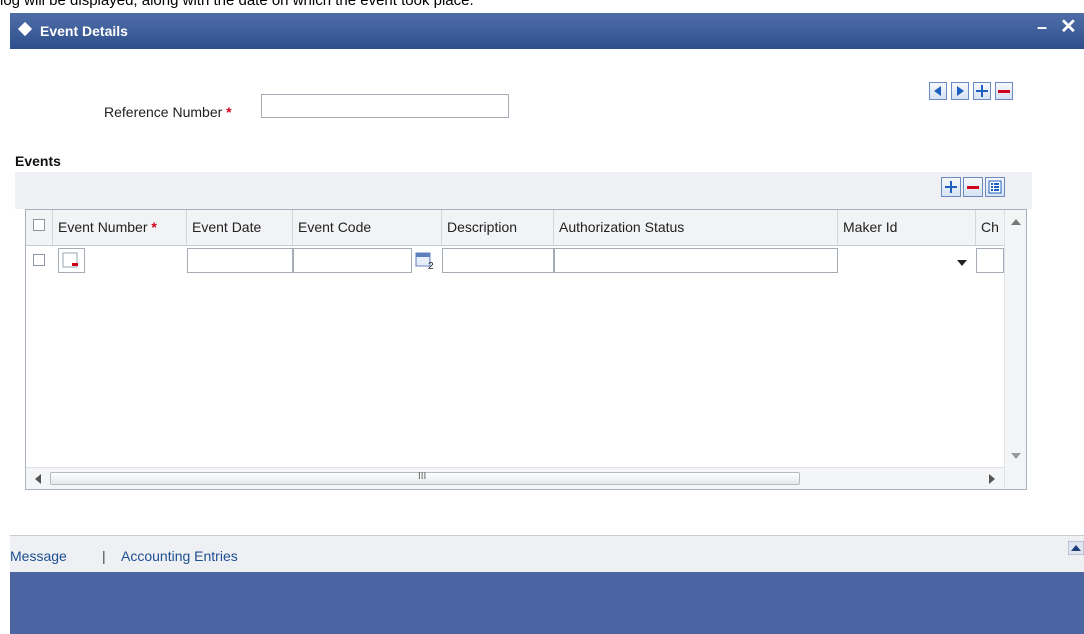 The height and width of the screenshot is (634, 1084). I want to click on maker-id-select, so click(907, 260).